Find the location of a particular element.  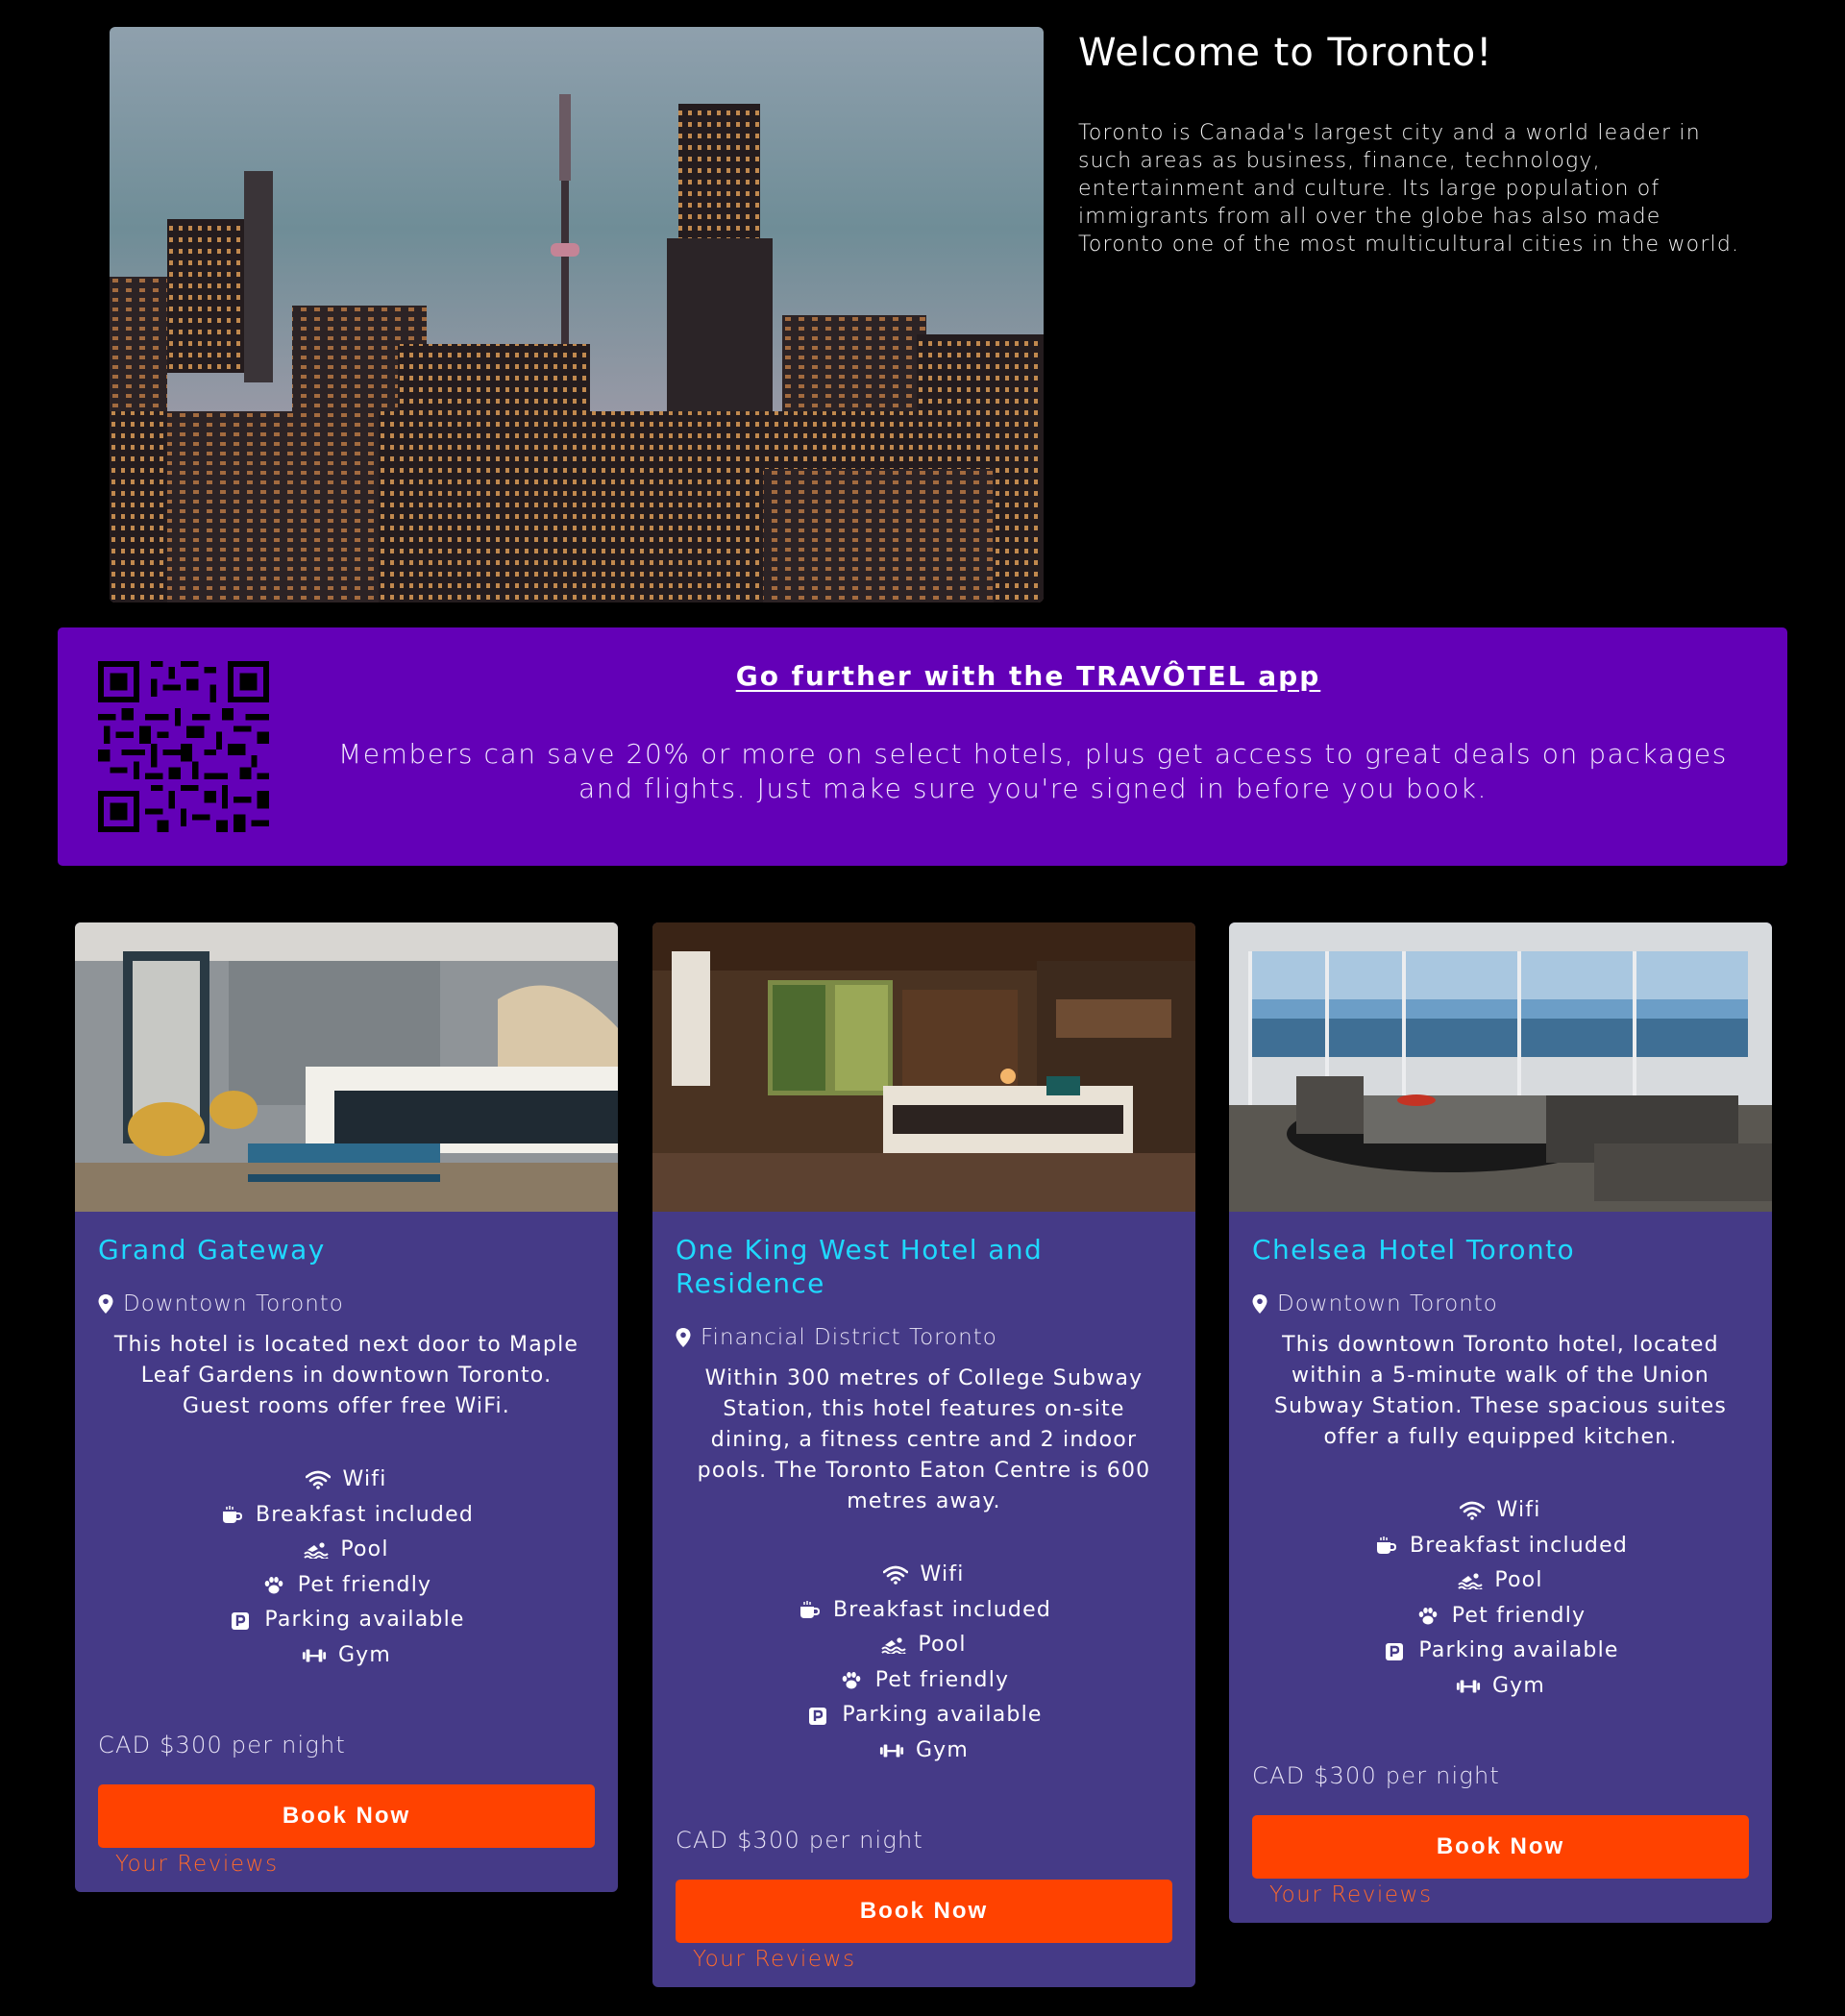

hotel-location: Financial District Toronto is located at coordinates (924, 1337).